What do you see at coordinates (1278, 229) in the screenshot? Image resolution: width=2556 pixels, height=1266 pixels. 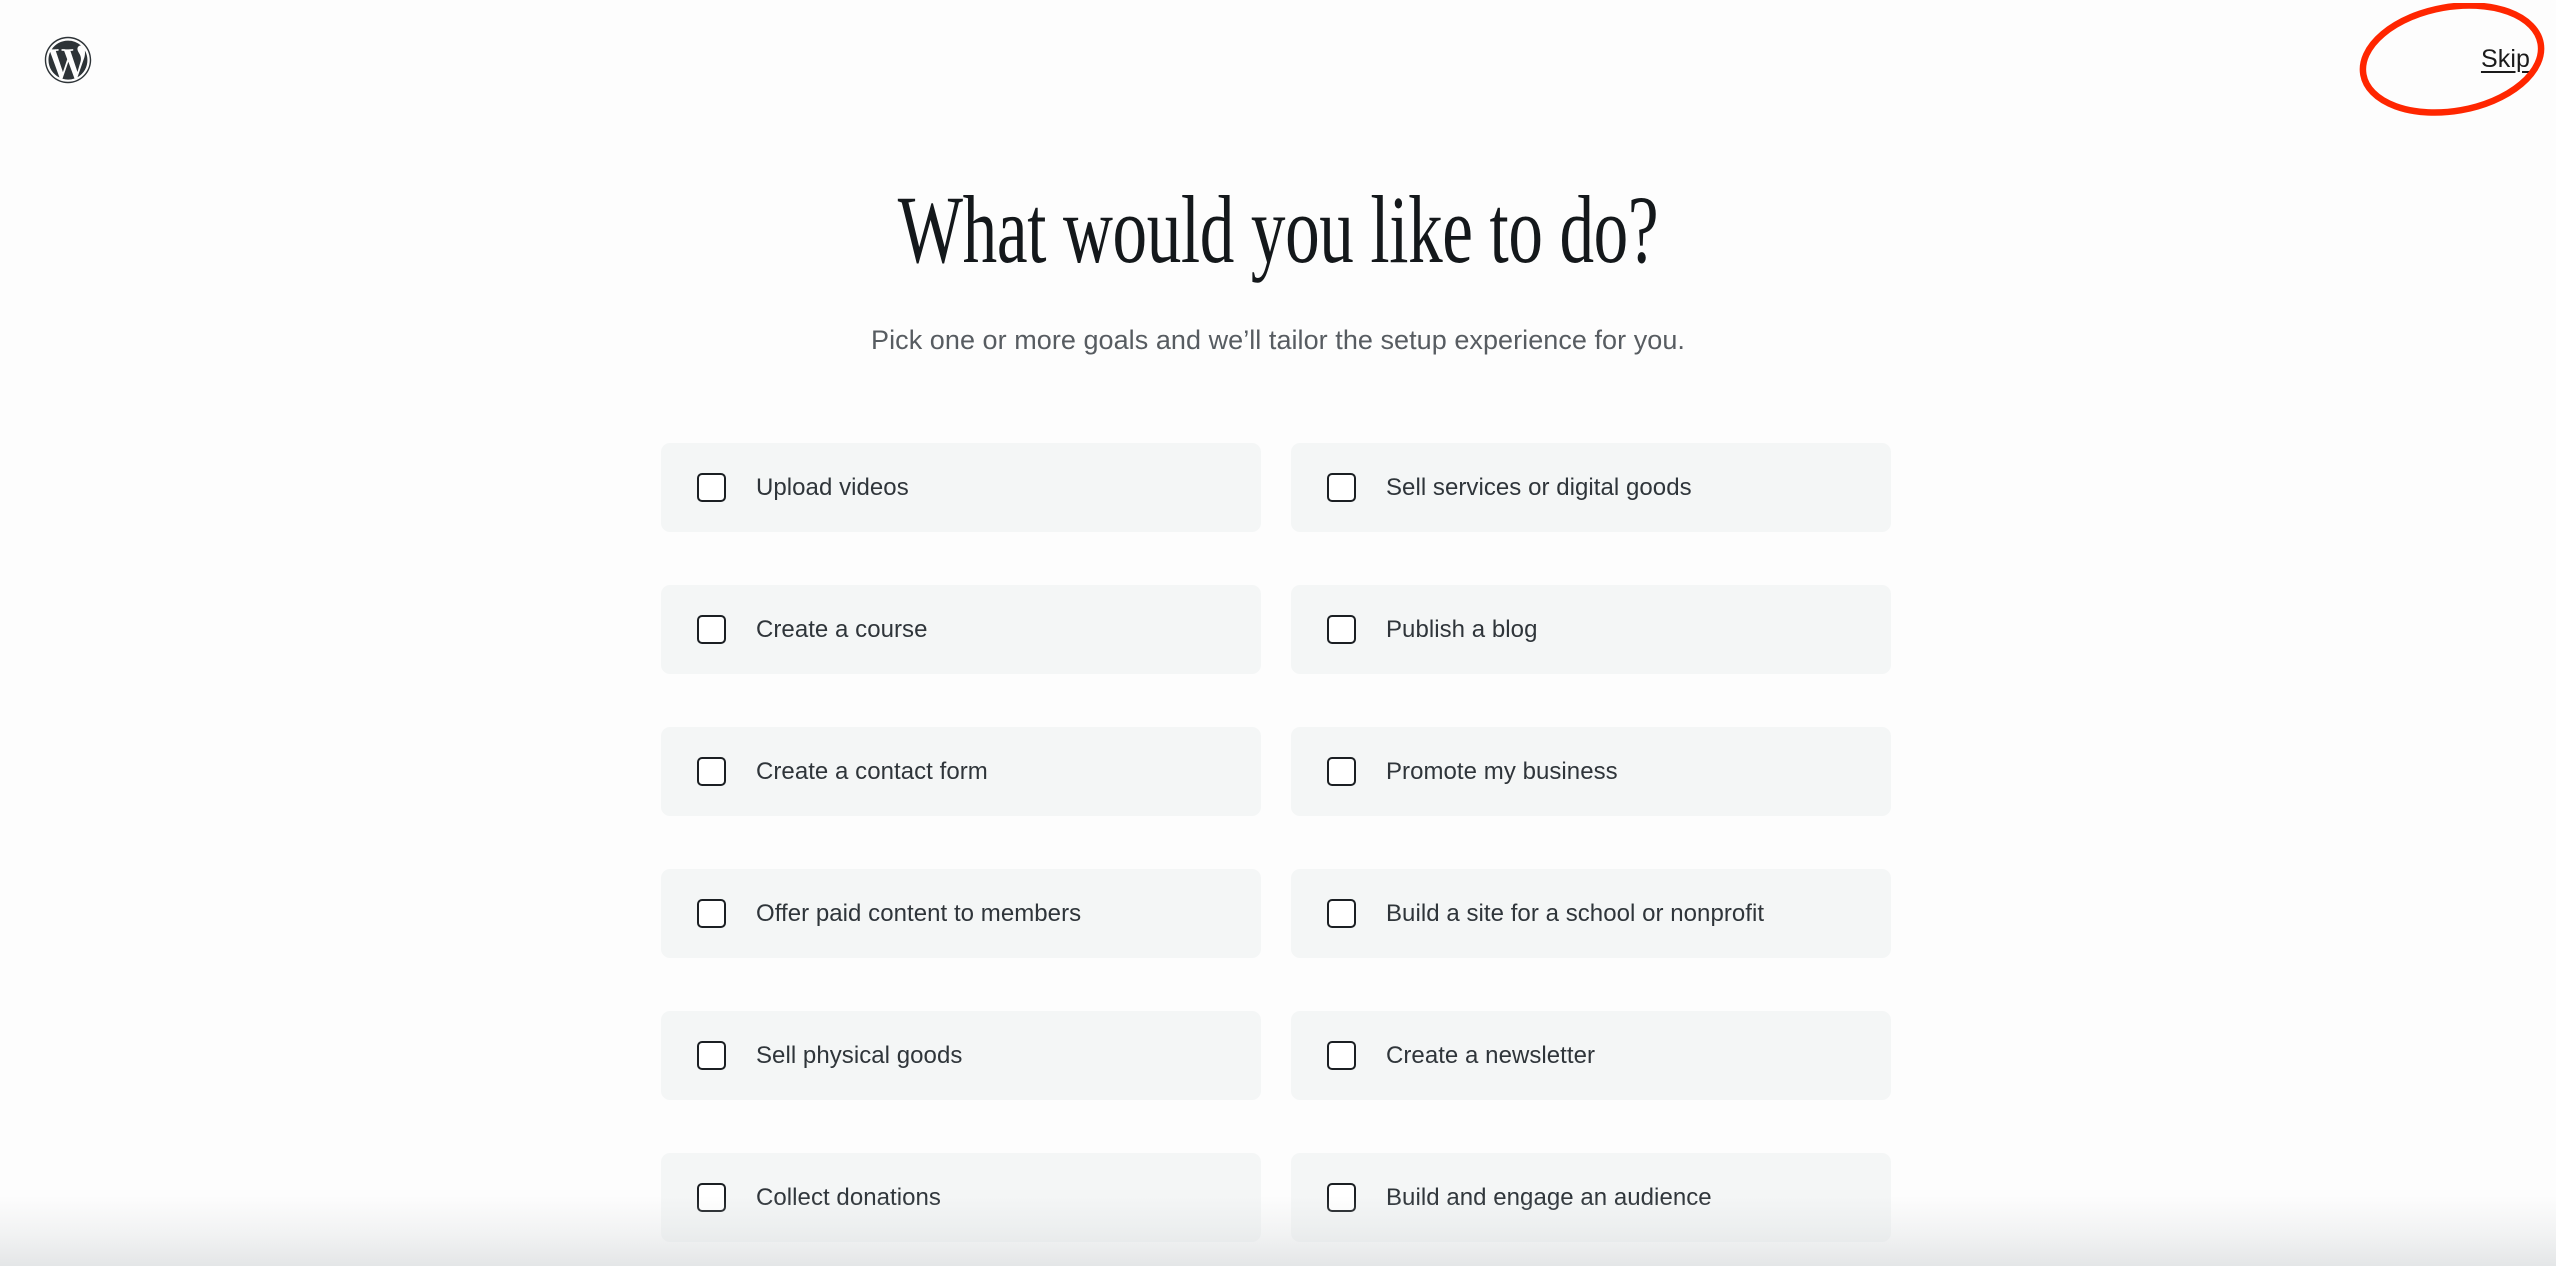 I see `page-title: What would you like to do?` at bounding box center [1278, 229].